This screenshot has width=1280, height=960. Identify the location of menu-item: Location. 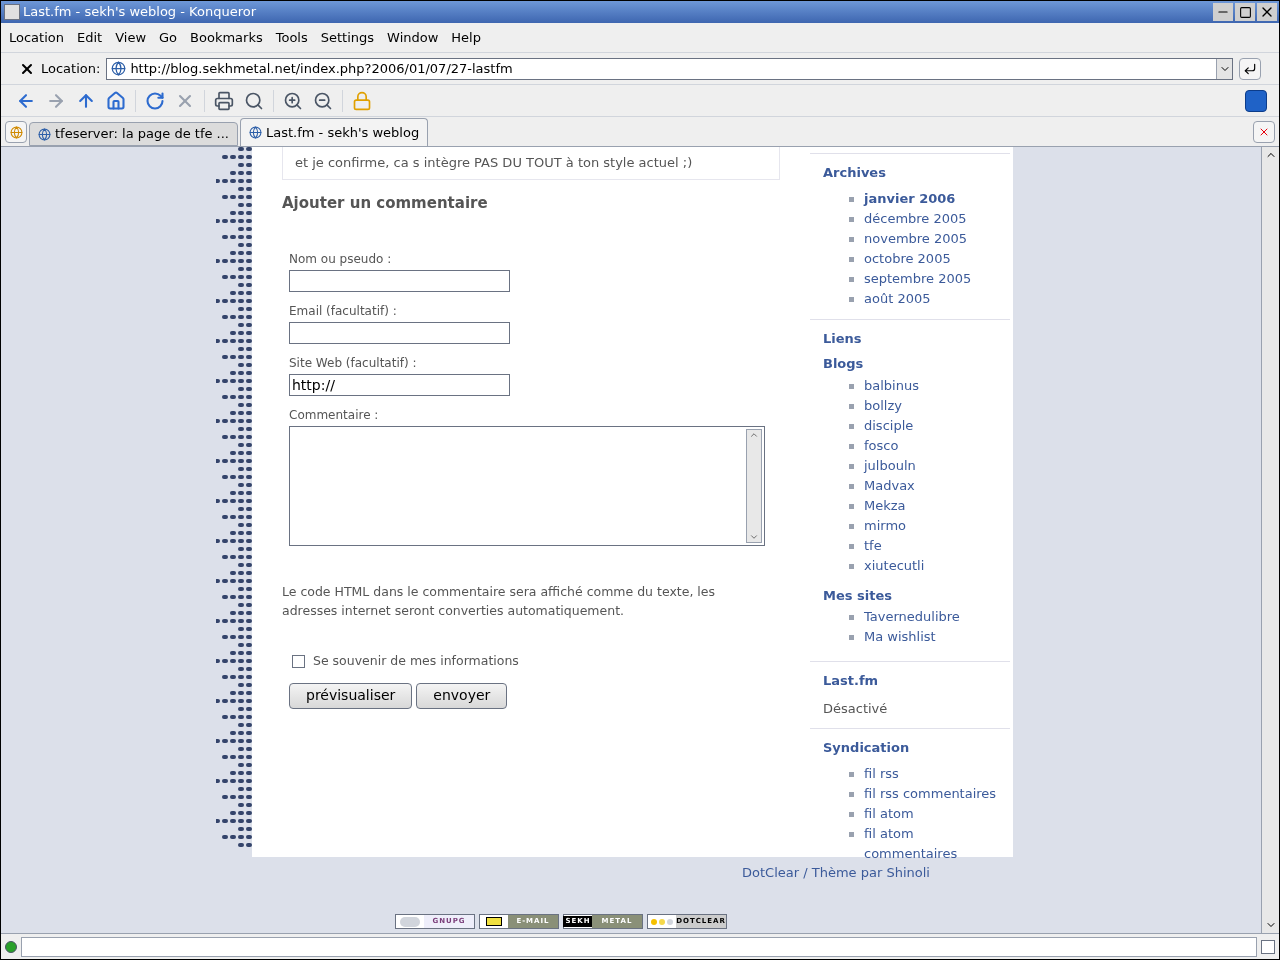
(36, 37).